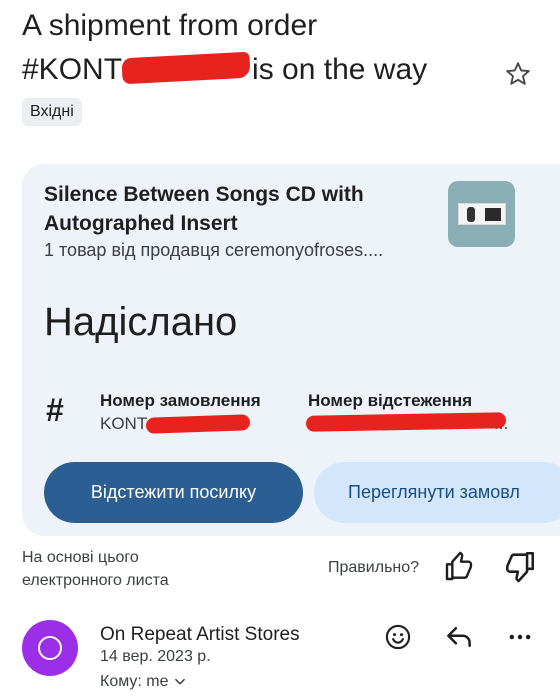  I want to click on recipient-toggle: Кому: me, so click(143, 682).